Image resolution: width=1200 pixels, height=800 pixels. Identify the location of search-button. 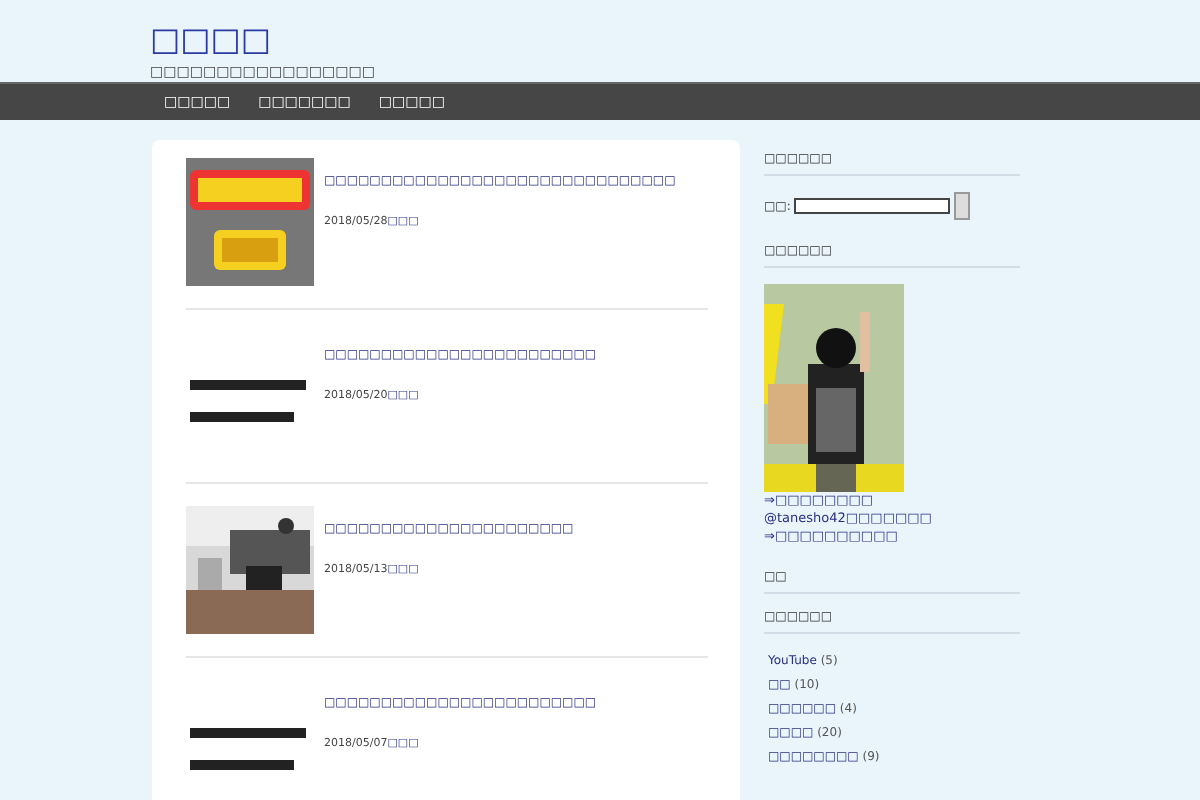
(962, 206).